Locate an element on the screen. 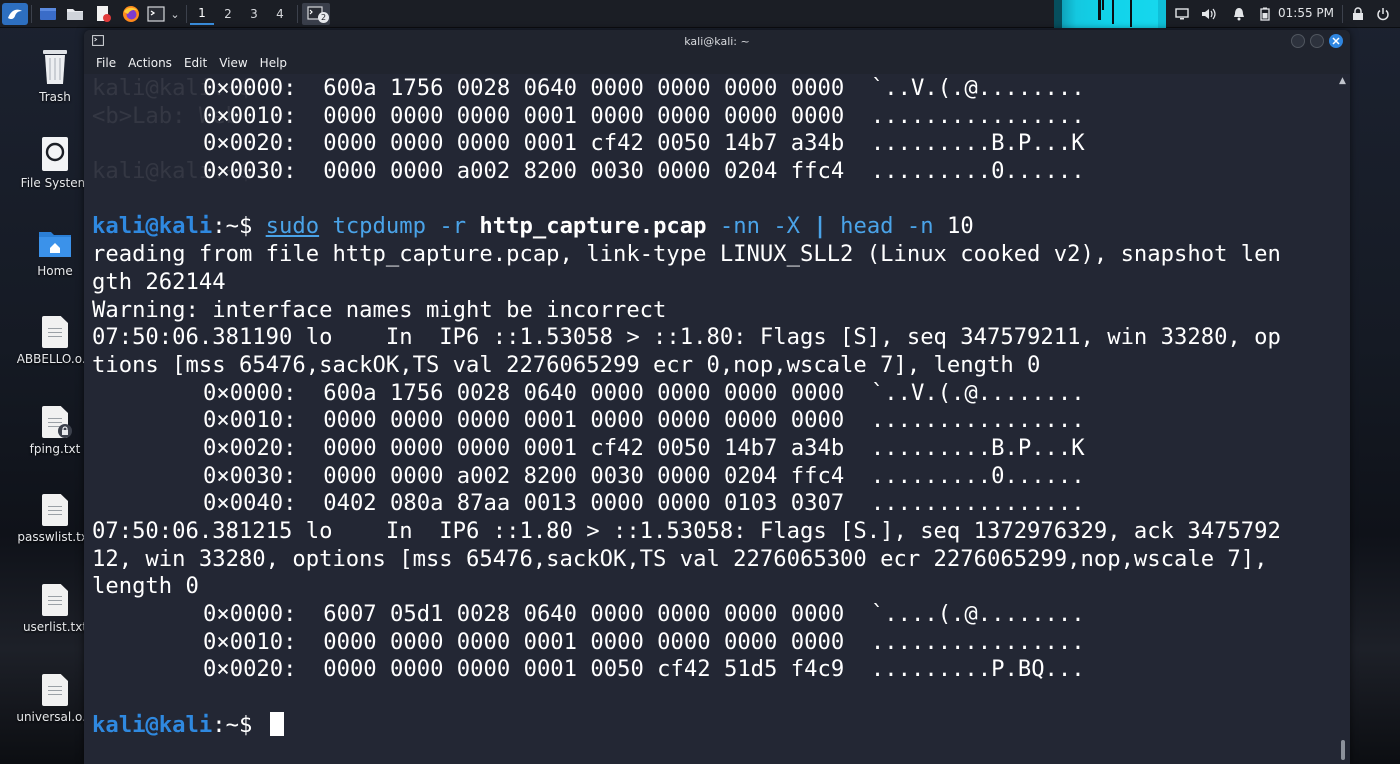  lock-icon is located at coordinates (1358, 13).